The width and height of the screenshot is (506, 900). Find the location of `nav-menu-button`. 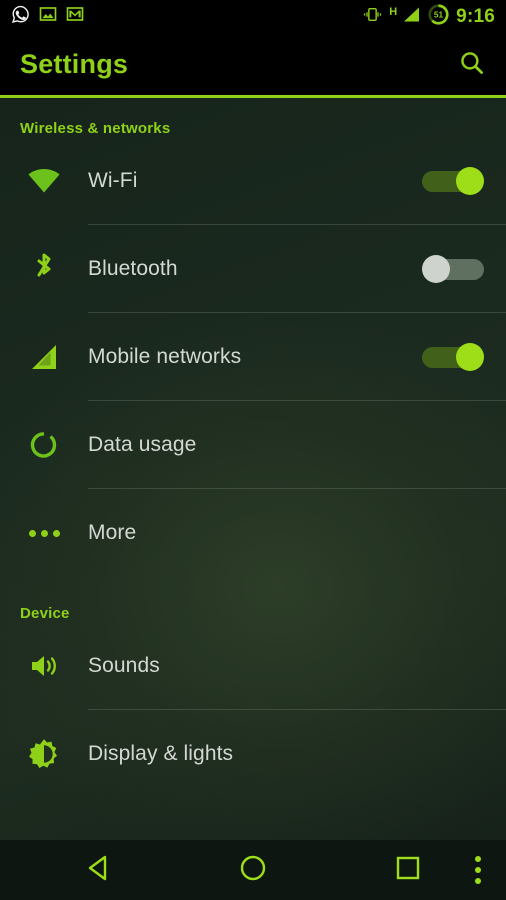

nav-menu-button is located at coordinates (478, 870).